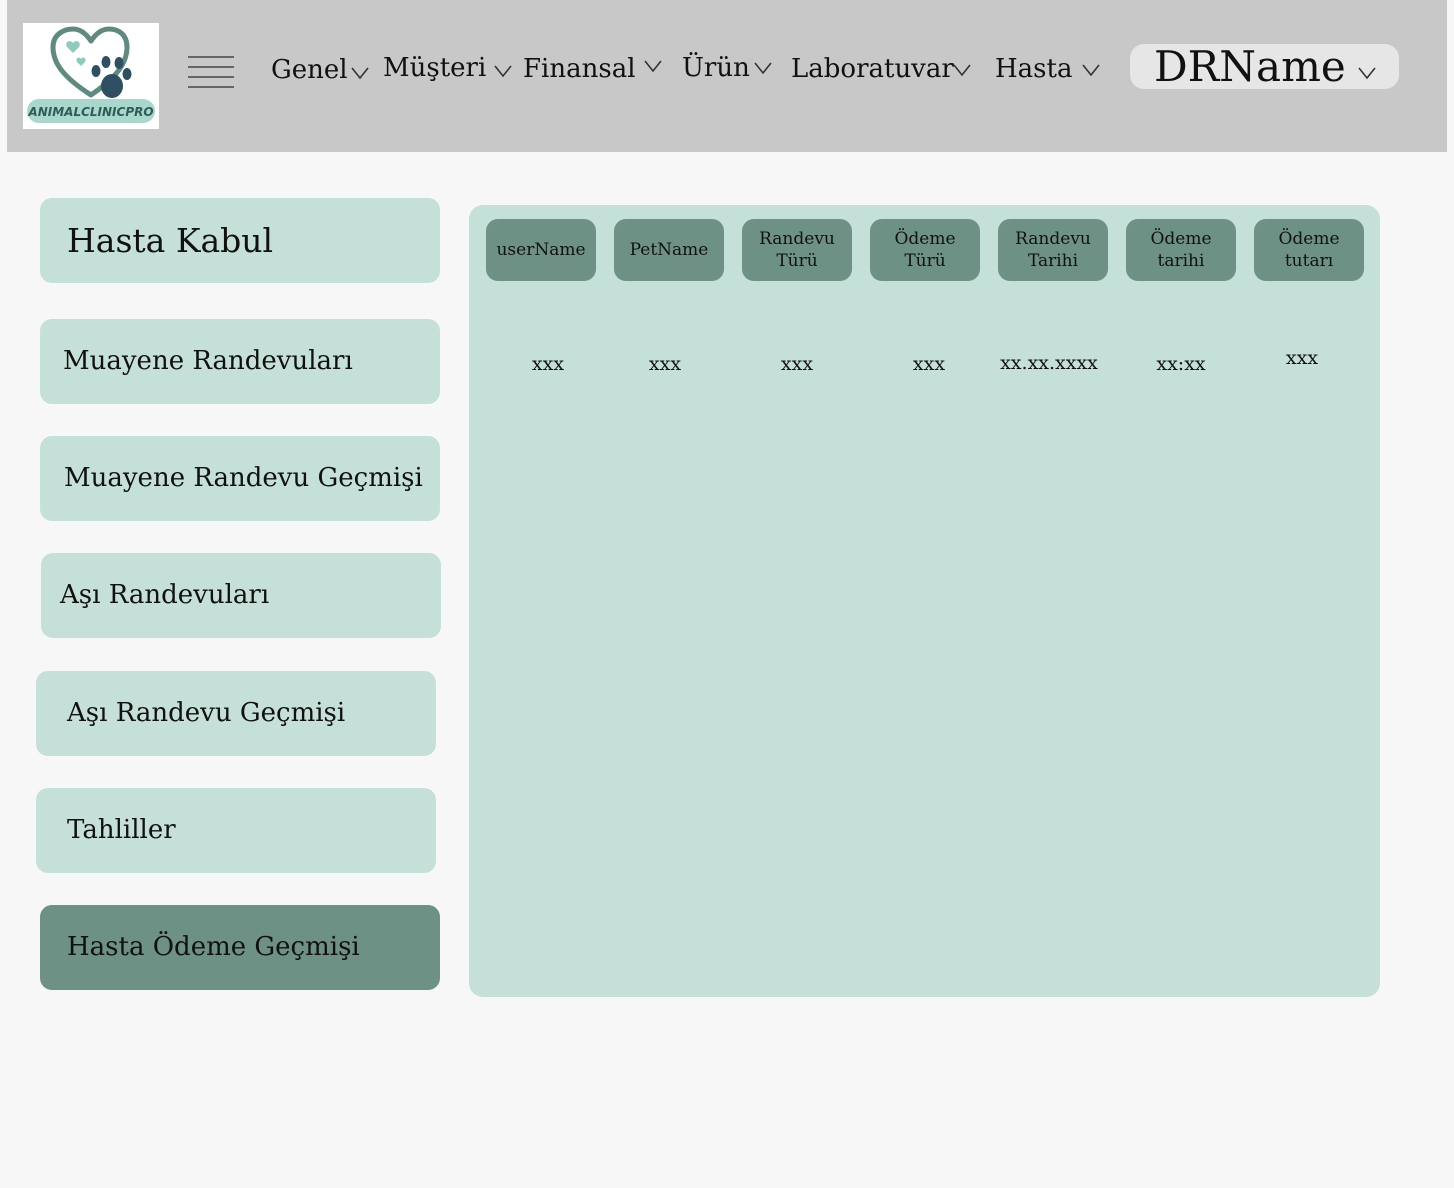 The width and height of the screenshot is (1454, 1188). I want to click on nav-urun: Ürün, so click(729, 70).